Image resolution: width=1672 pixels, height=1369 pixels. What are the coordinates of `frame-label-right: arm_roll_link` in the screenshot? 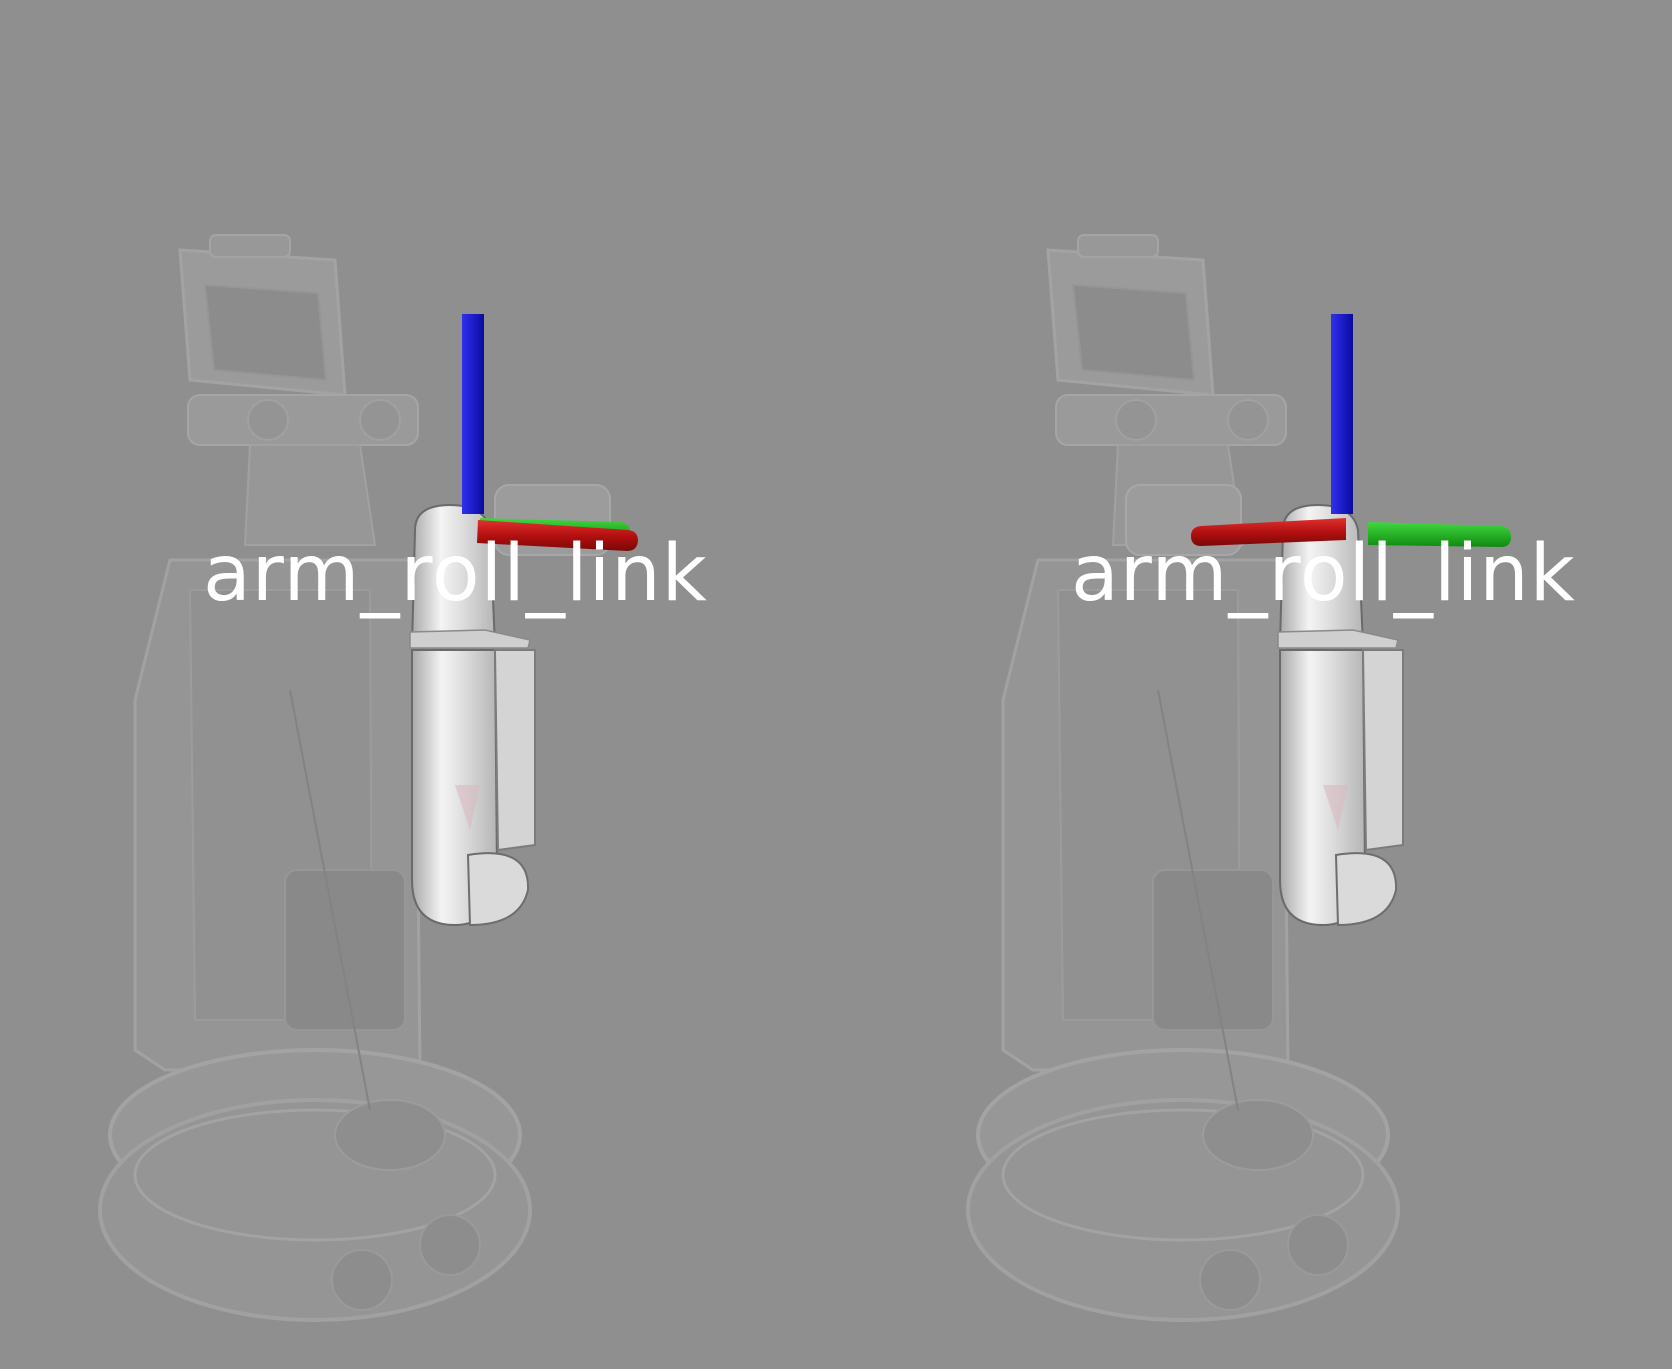 It's located at (1323, 574).